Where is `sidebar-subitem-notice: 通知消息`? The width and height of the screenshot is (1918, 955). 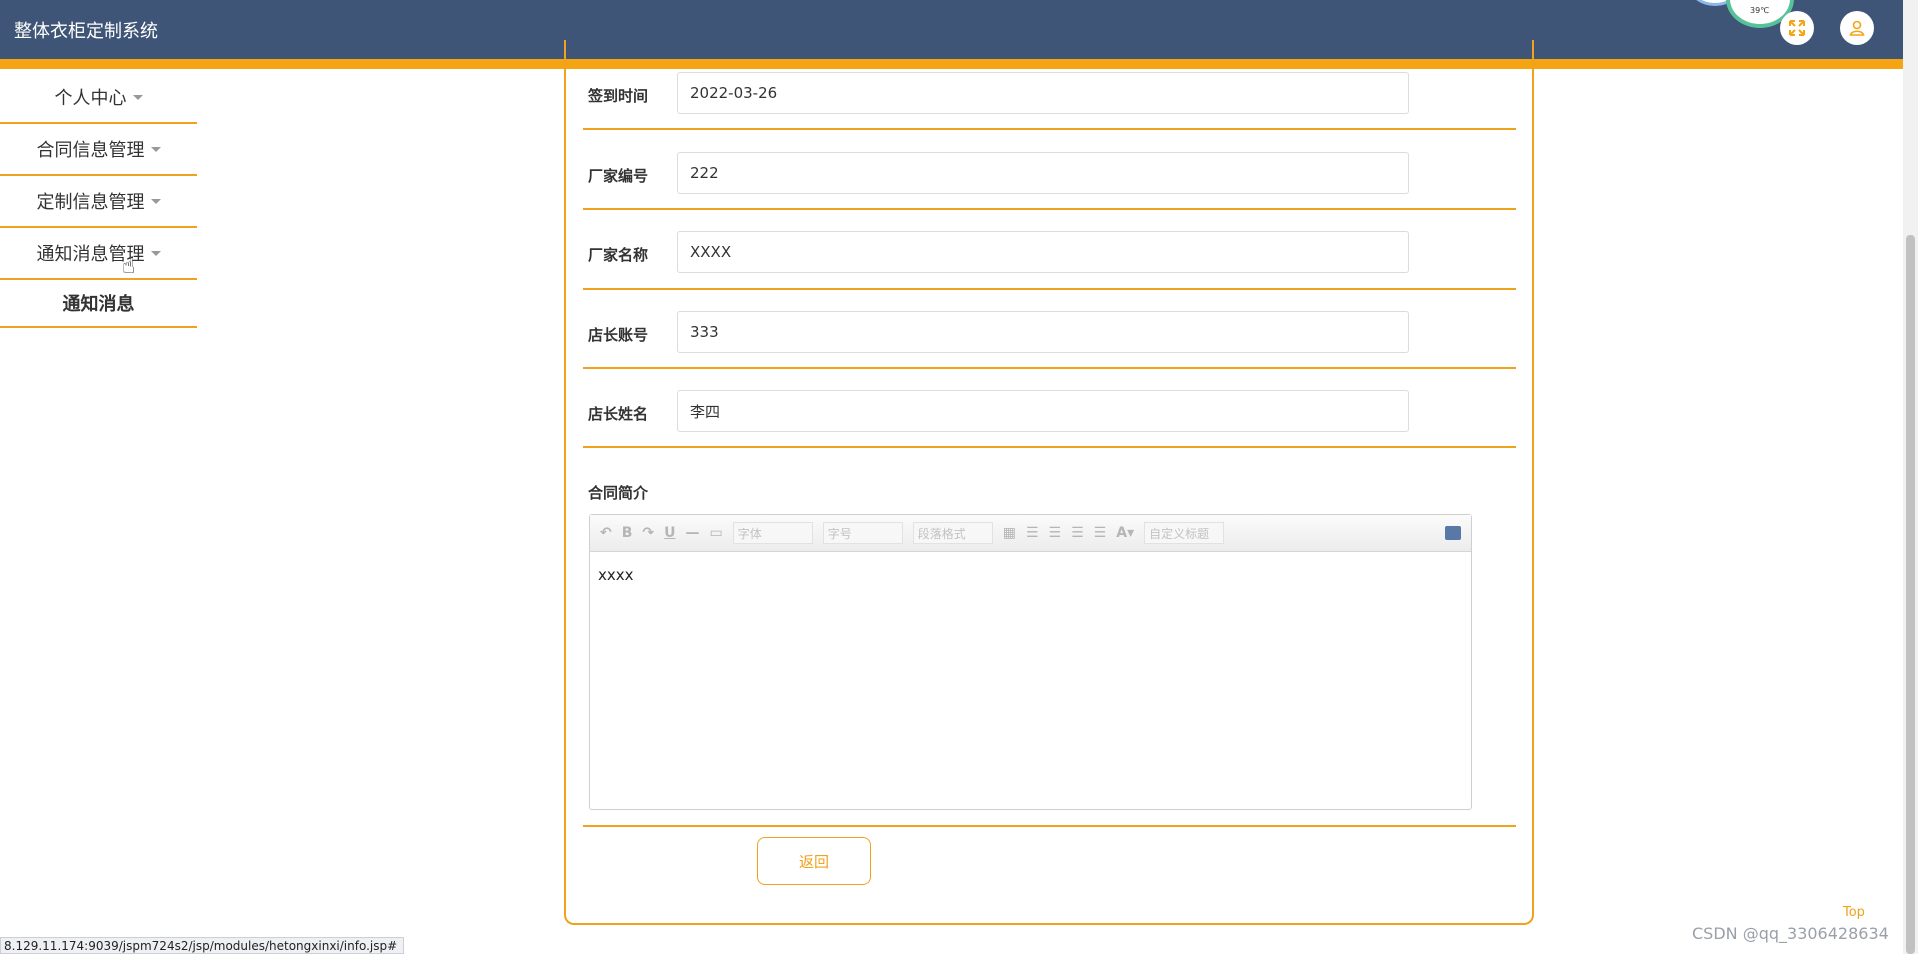 sidebar-subitem-notice: 通知消息 is located at coordinates (98, 304).